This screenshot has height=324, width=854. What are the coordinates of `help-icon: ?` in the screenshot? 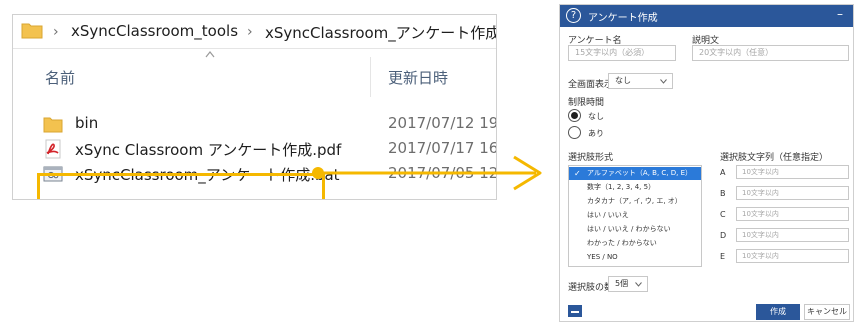 It's located at (573, 15).